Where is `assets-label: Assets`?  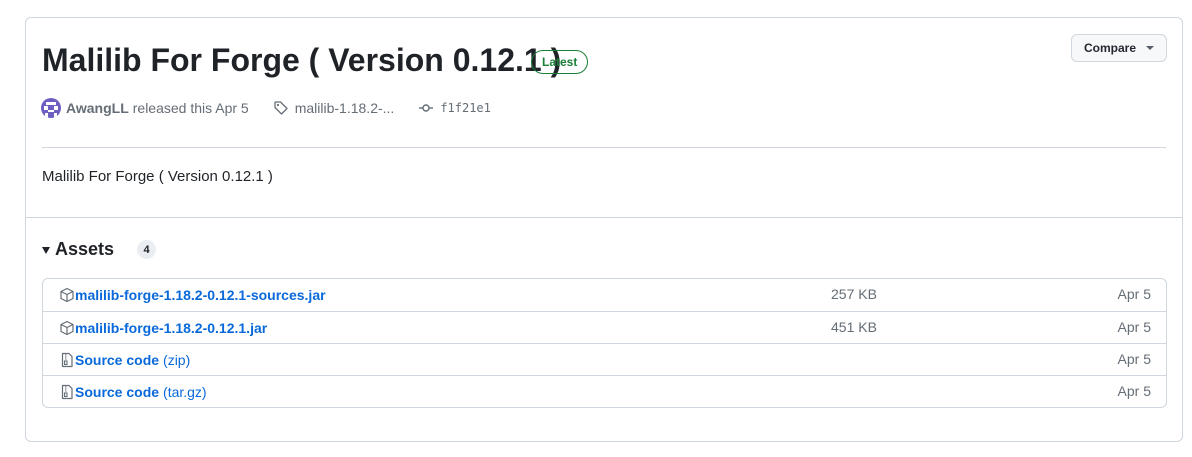 assets-label: Assets is located at coordinates (85, 249).